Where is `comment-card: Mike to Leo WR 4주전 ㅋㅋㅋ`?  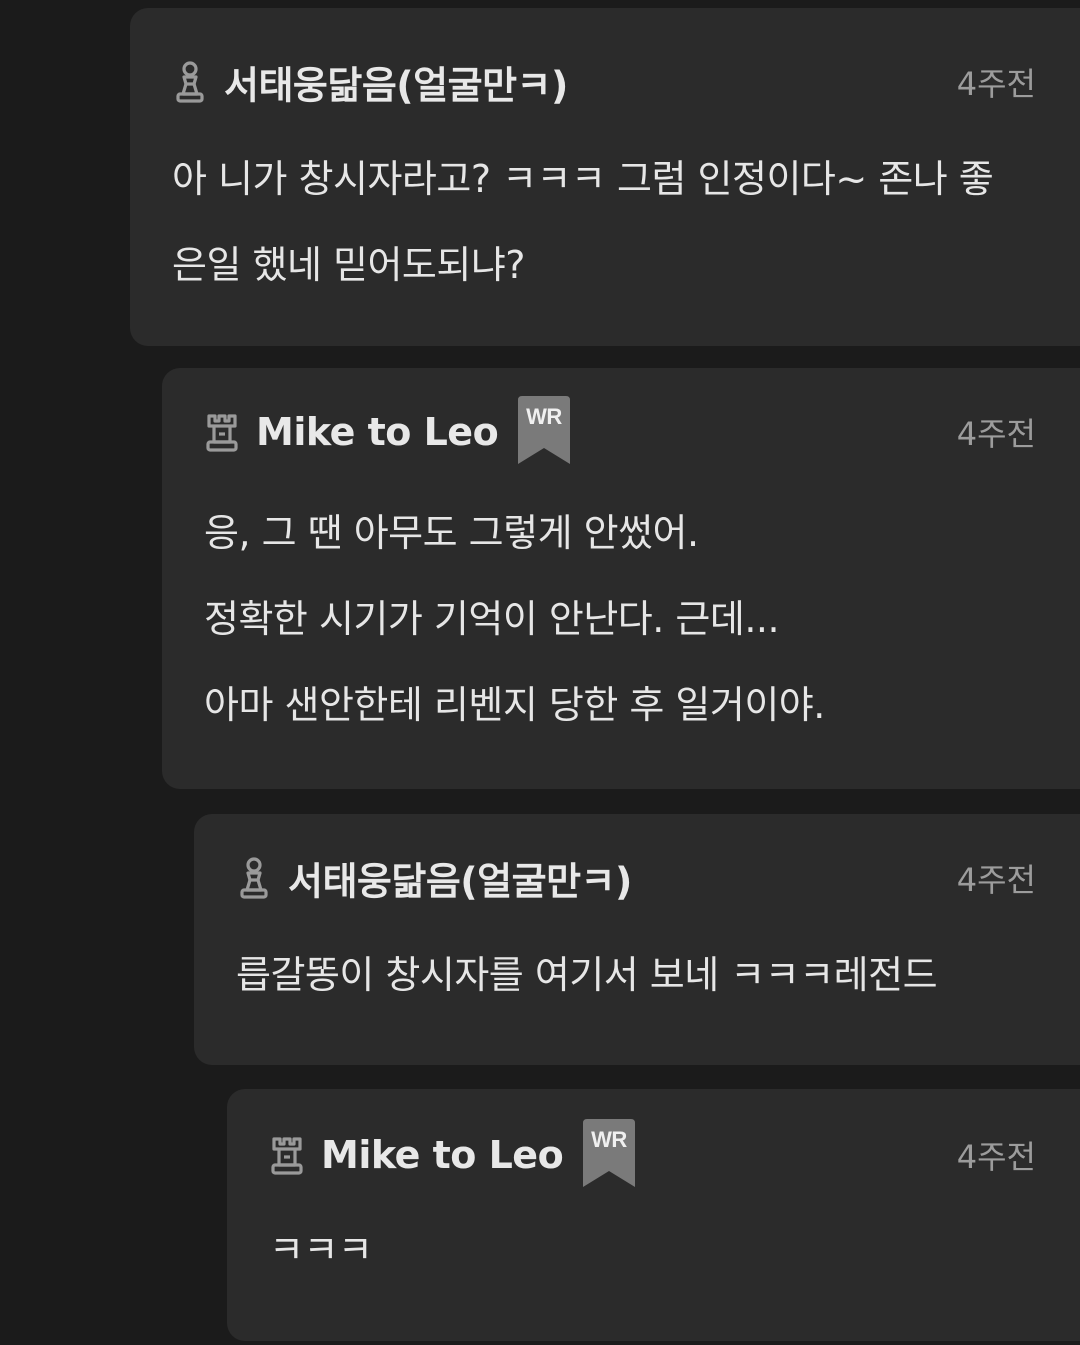
comment-card: Mike to Leo WR 4주전 ㅋㅋㅋ is located at coordinates (653, 1215).